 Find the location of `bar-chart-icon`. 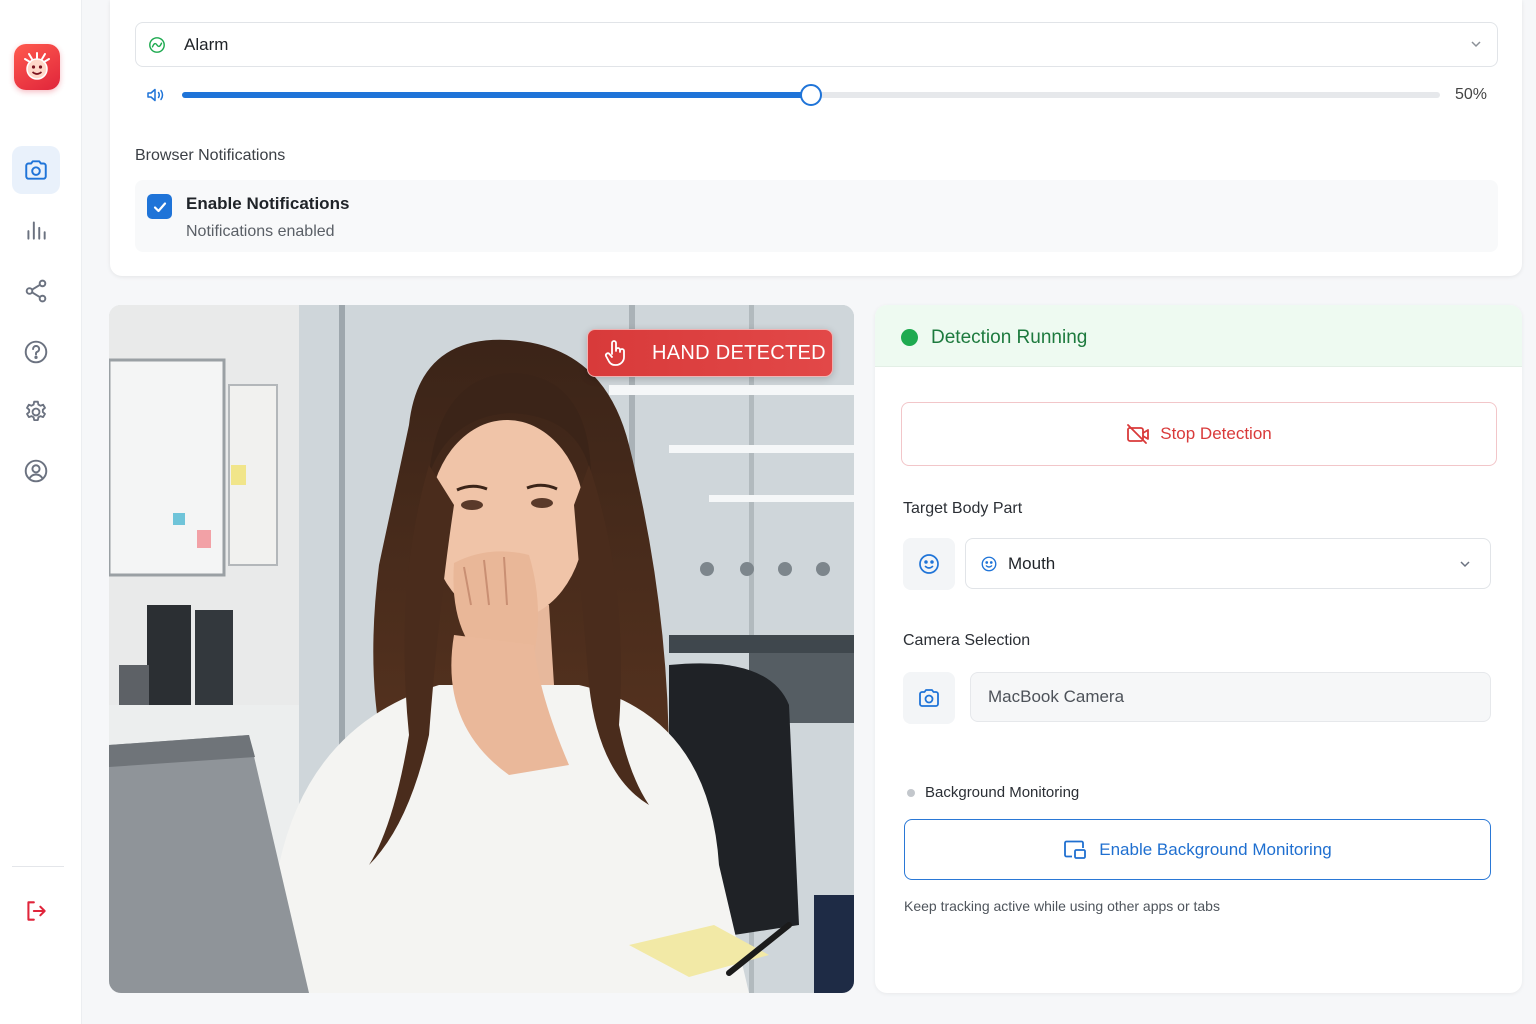

bar-chart-icon is located at coordinates (36, 230).